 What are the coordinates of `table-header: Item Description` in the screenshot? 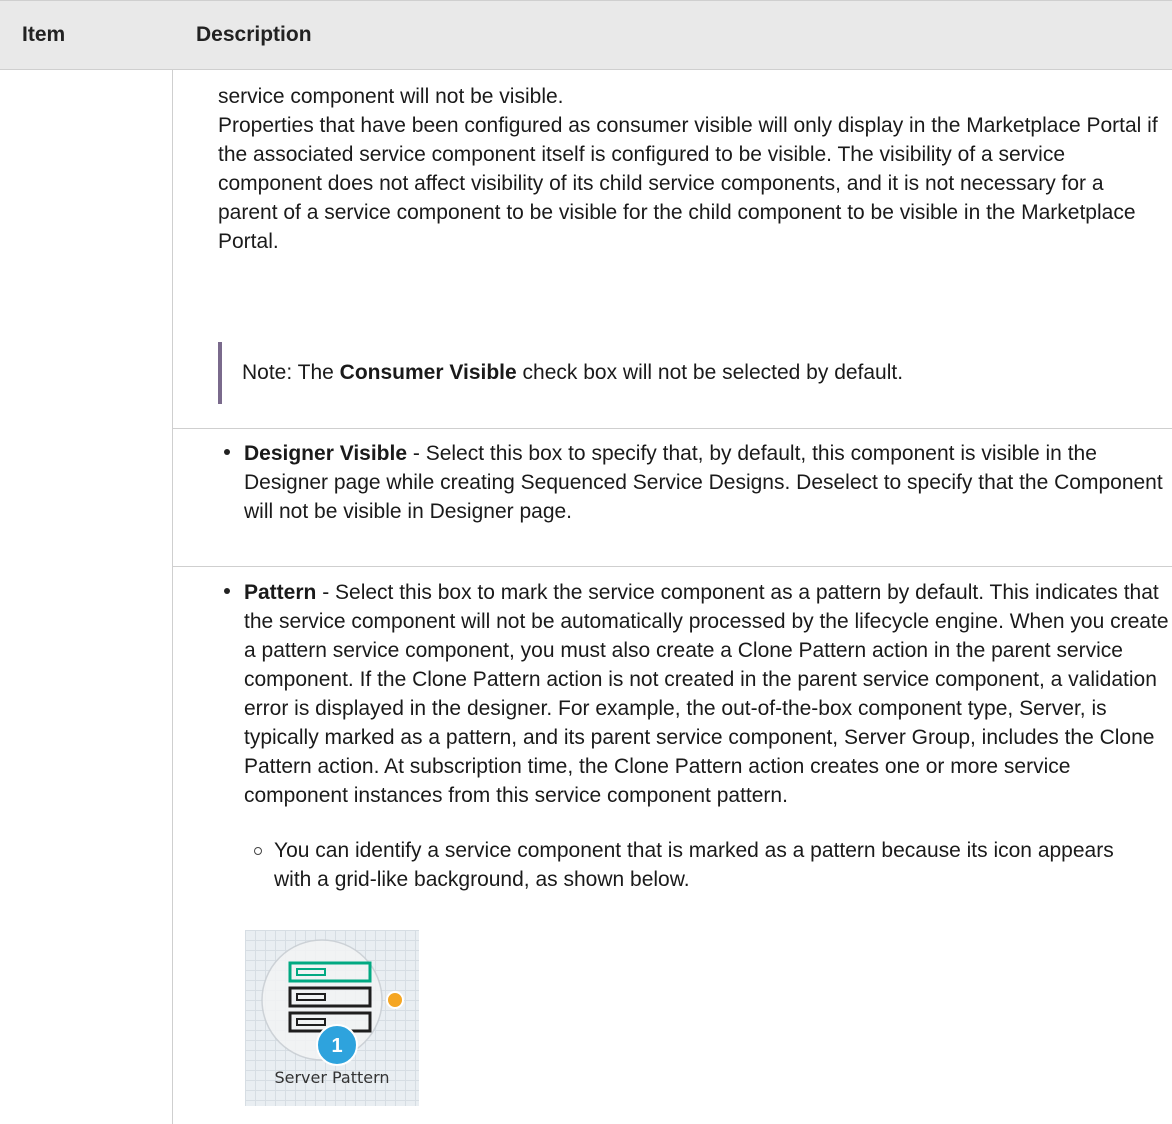 It's located at (586, 35).